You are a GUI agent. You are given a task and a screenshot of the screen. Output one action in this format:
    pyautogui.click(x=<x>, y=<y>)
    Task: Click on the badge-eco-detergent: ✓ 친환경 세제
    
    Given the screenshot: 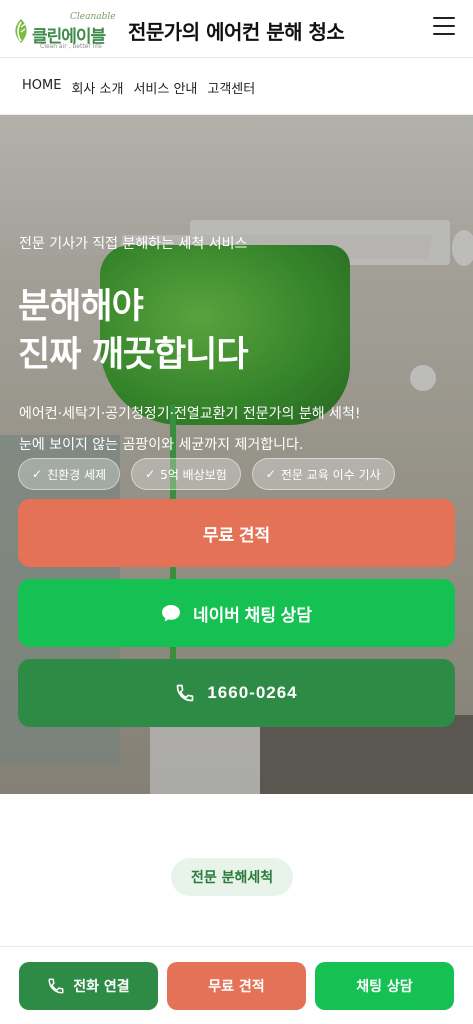 What is the action you would take?
    pyautogui.click(x=69, y=474)
    